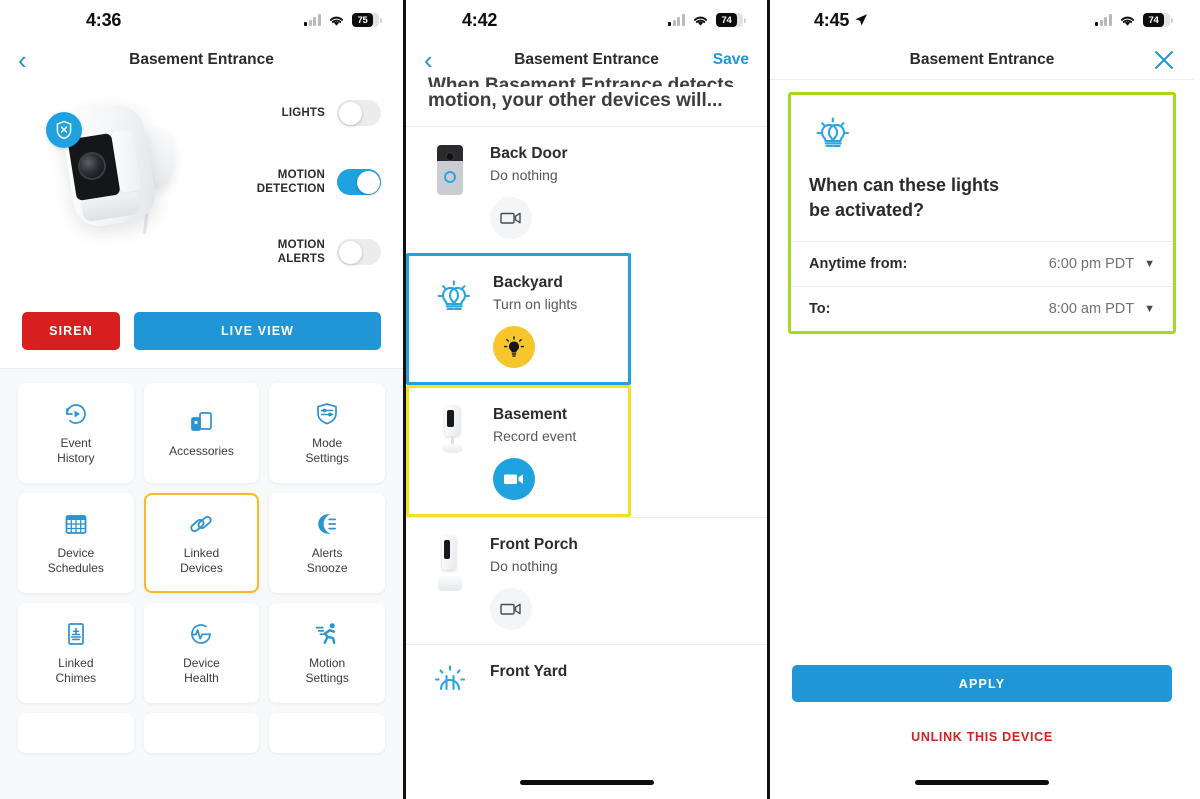 The image size is (1200, 799). Describe the element at coordinates (982, 60) in the screenshot. I see `nav-bar-3: Basement Entrance` at that location.